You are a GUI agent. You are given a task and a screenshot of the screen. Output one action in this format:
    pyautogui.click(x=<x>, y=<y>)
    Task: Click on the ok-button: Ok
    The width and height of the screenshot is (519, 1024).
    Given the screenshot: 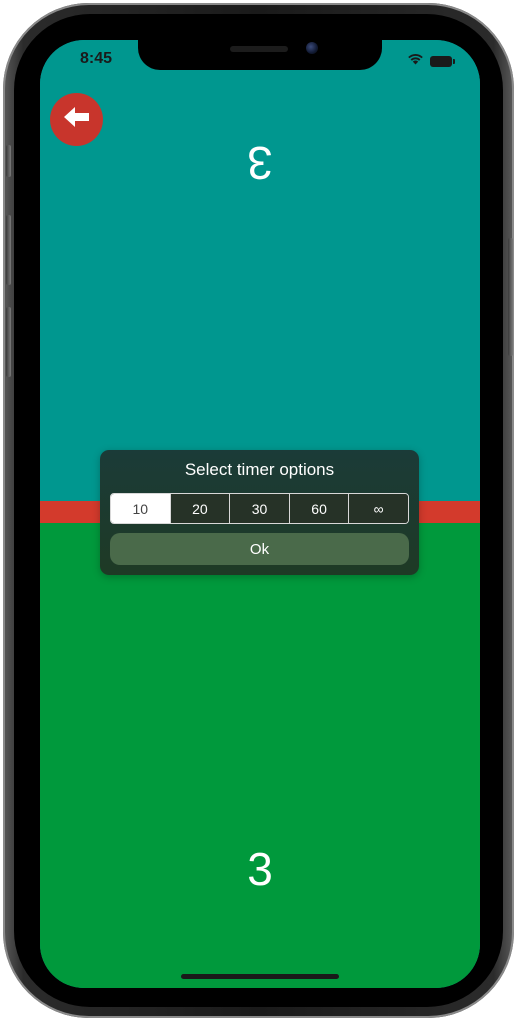 What is the action you would take?
    pyautogui.click(x=259, y=549)
    